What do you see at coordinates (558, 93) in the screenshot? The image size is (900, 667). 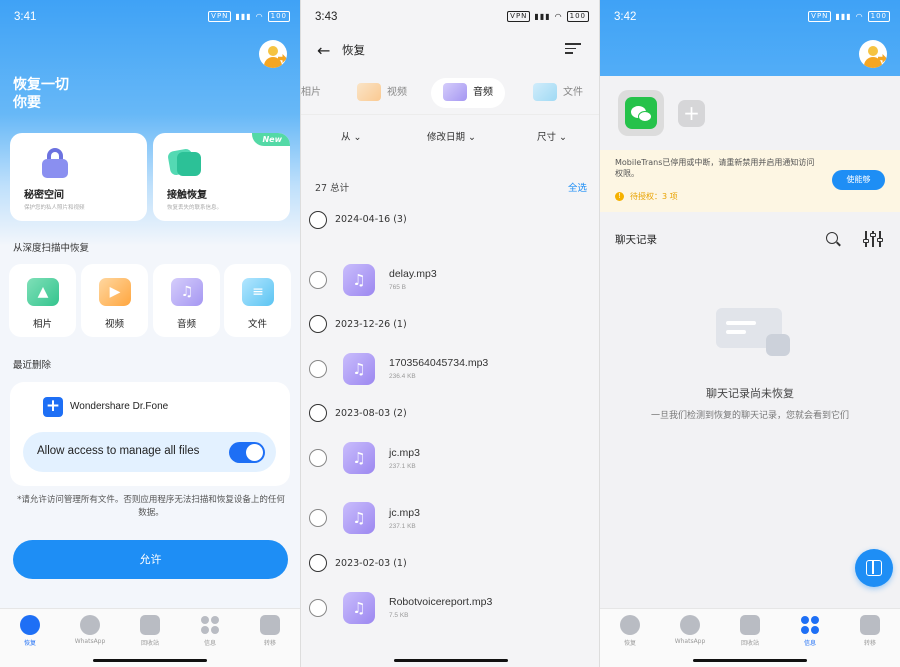 I see `tab-files: 文件` at bounding box center [558, 93].